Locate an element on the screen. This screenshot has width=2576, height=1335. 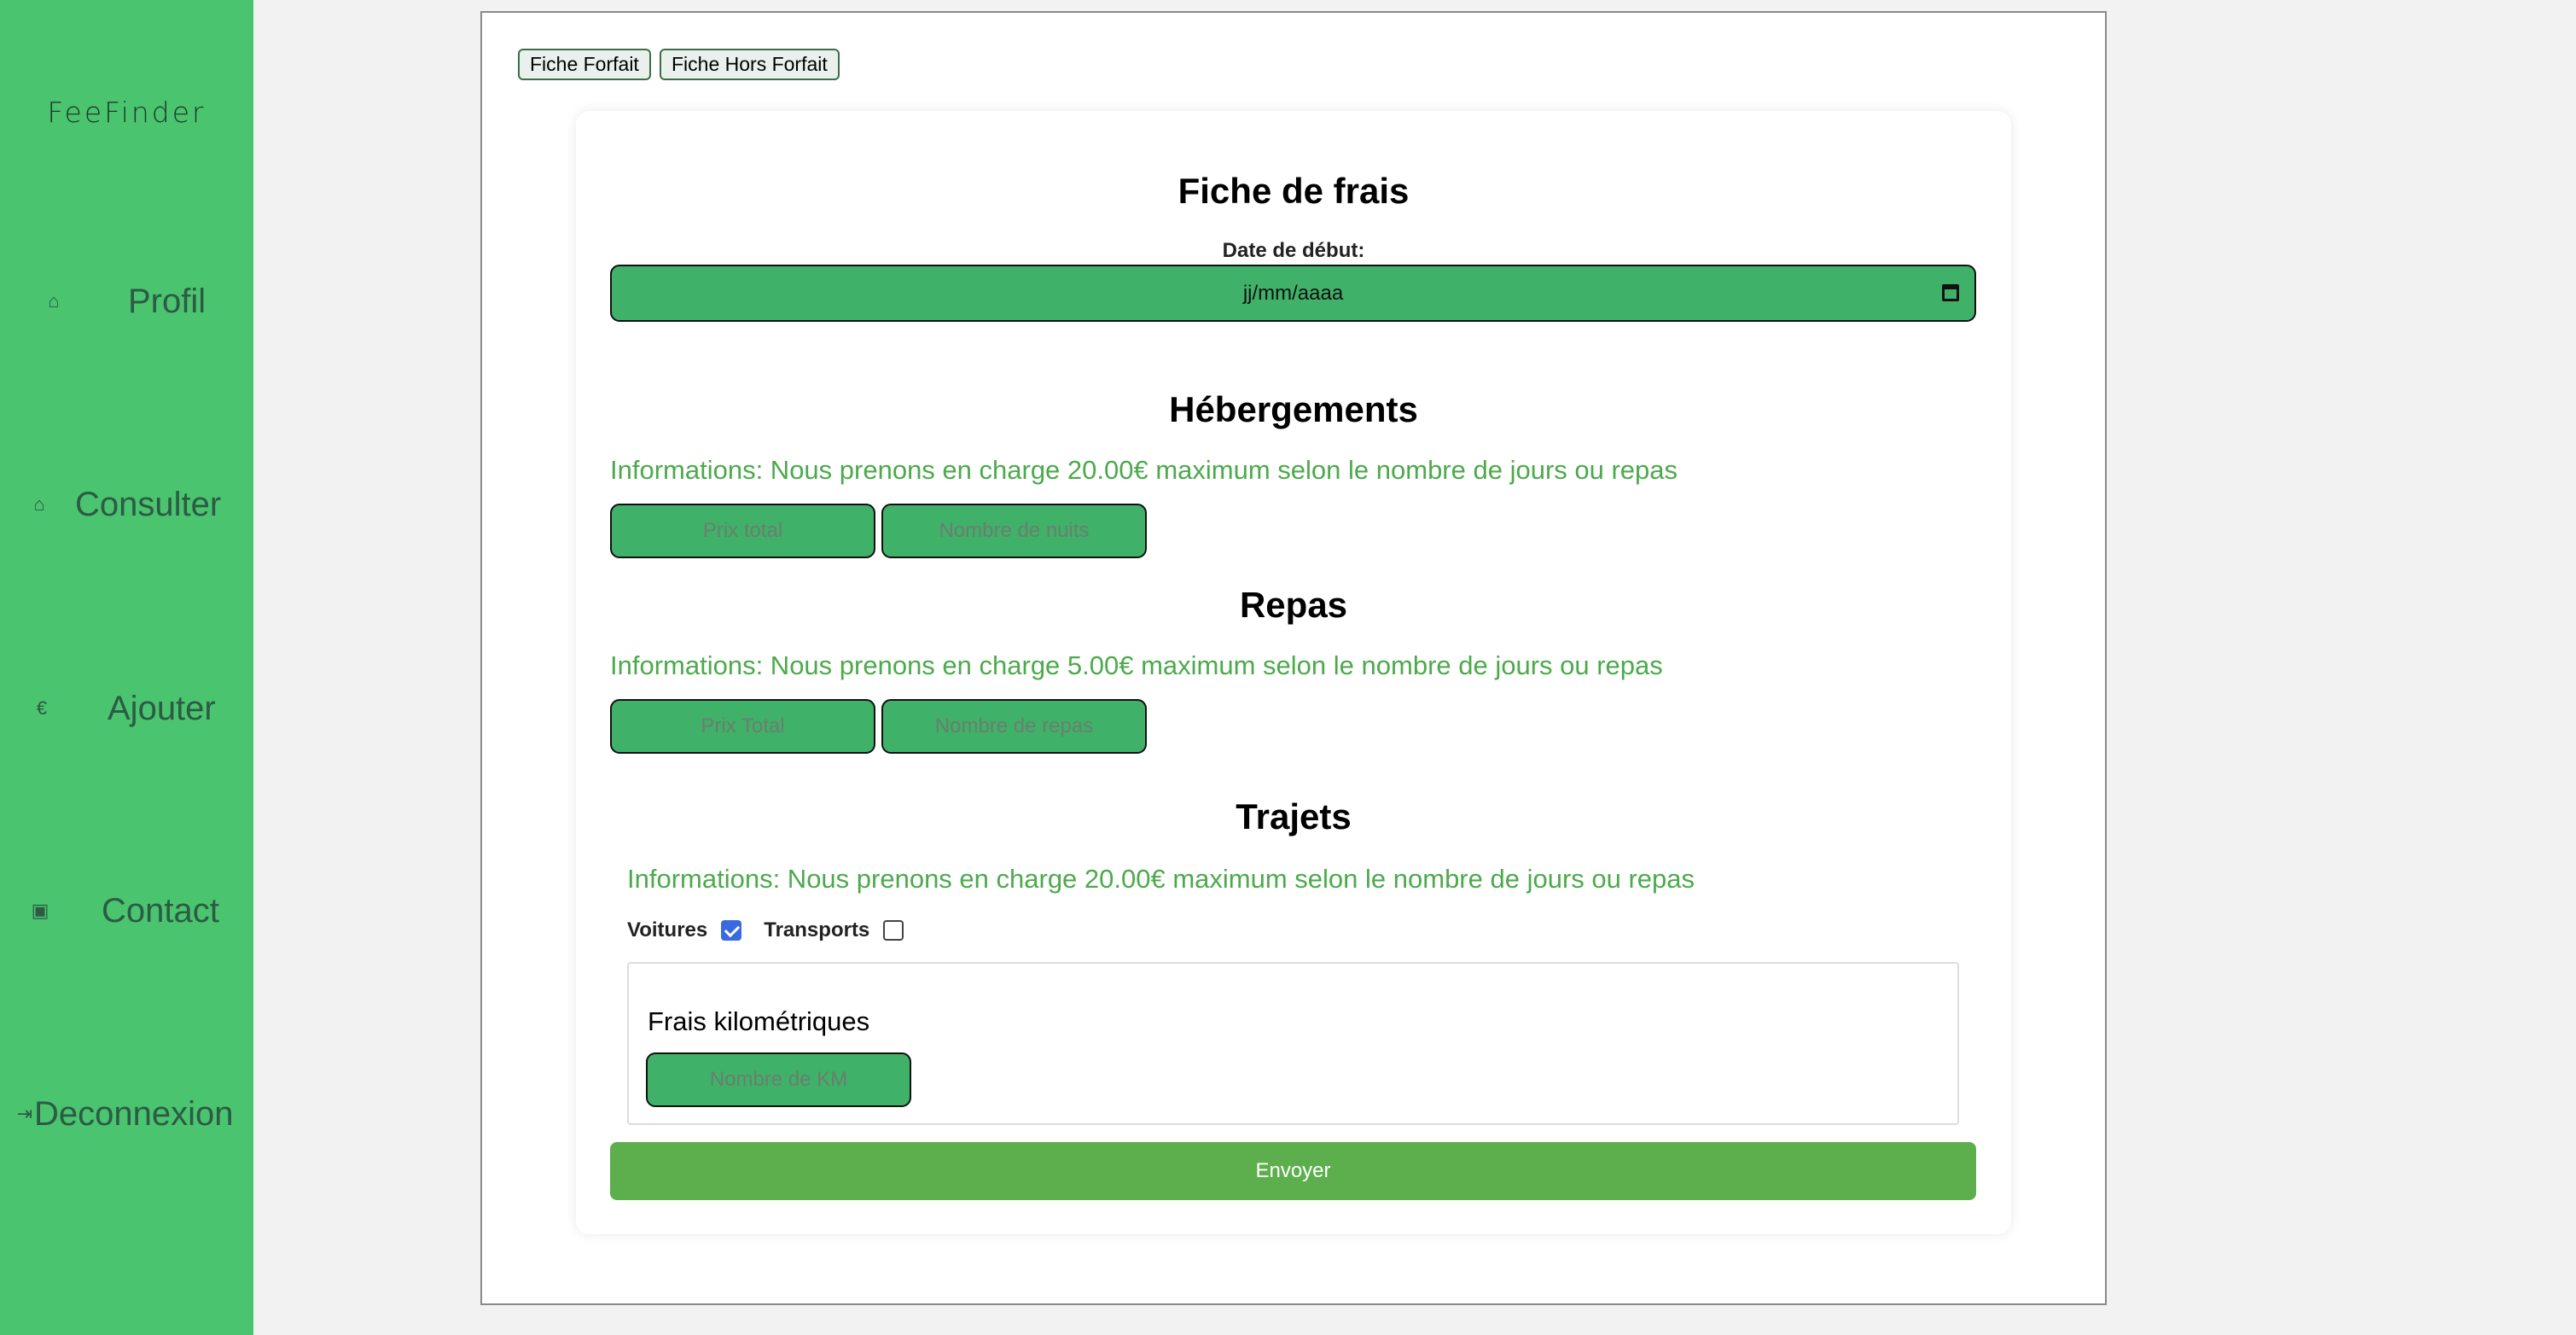
sidebar-item-profil: ⌂ Profil is located at coordinates (126, 301).